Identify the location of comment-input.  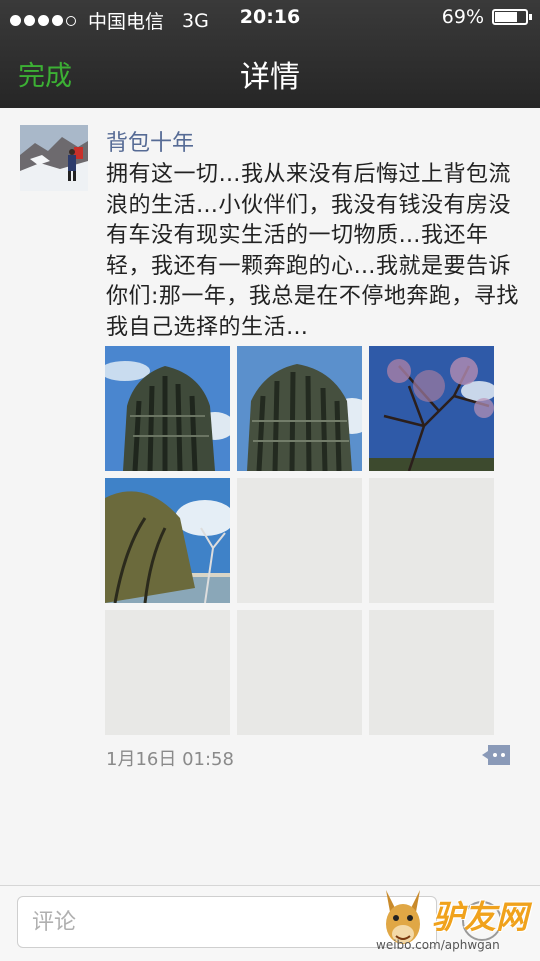
(227, 922).